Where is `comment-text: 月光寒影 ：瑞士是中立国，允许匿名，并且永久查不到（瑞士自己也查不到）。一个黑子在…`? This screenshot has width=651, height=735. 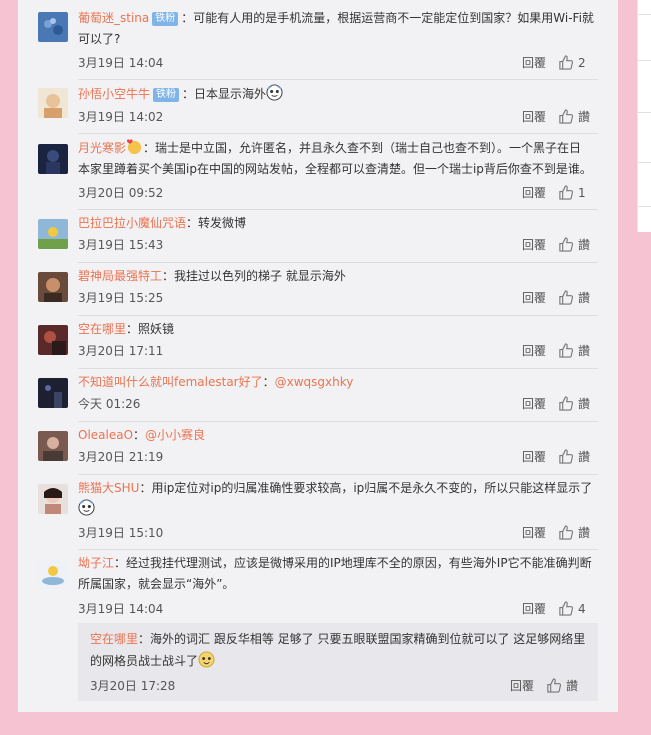
comment-text: 月光寒影 ：瑞士是中立国，允许匿名，并且永久查不到（瑞士自己也查不到）。一个黑子在… is located at coordinates (338, 148).